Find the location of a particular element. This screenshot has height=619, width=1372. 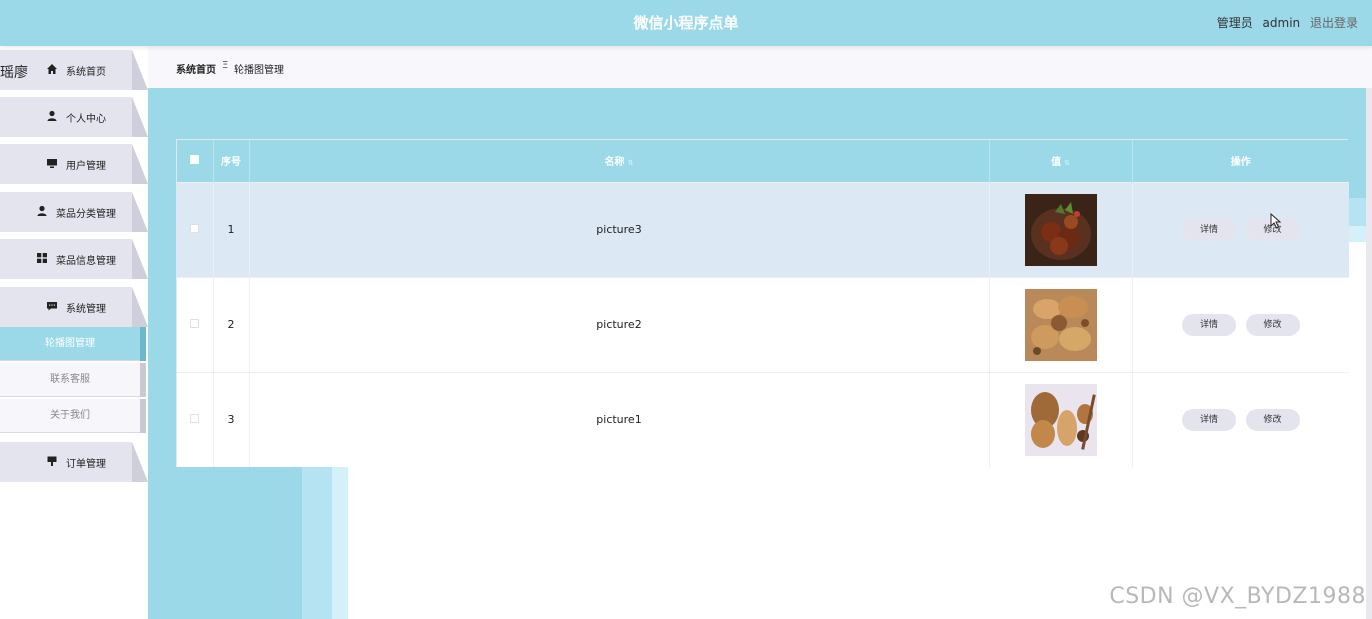

table-header-row: 序号 名称 ⇅ 值 ⇅ 操作 is located at coordinates (763, 161).